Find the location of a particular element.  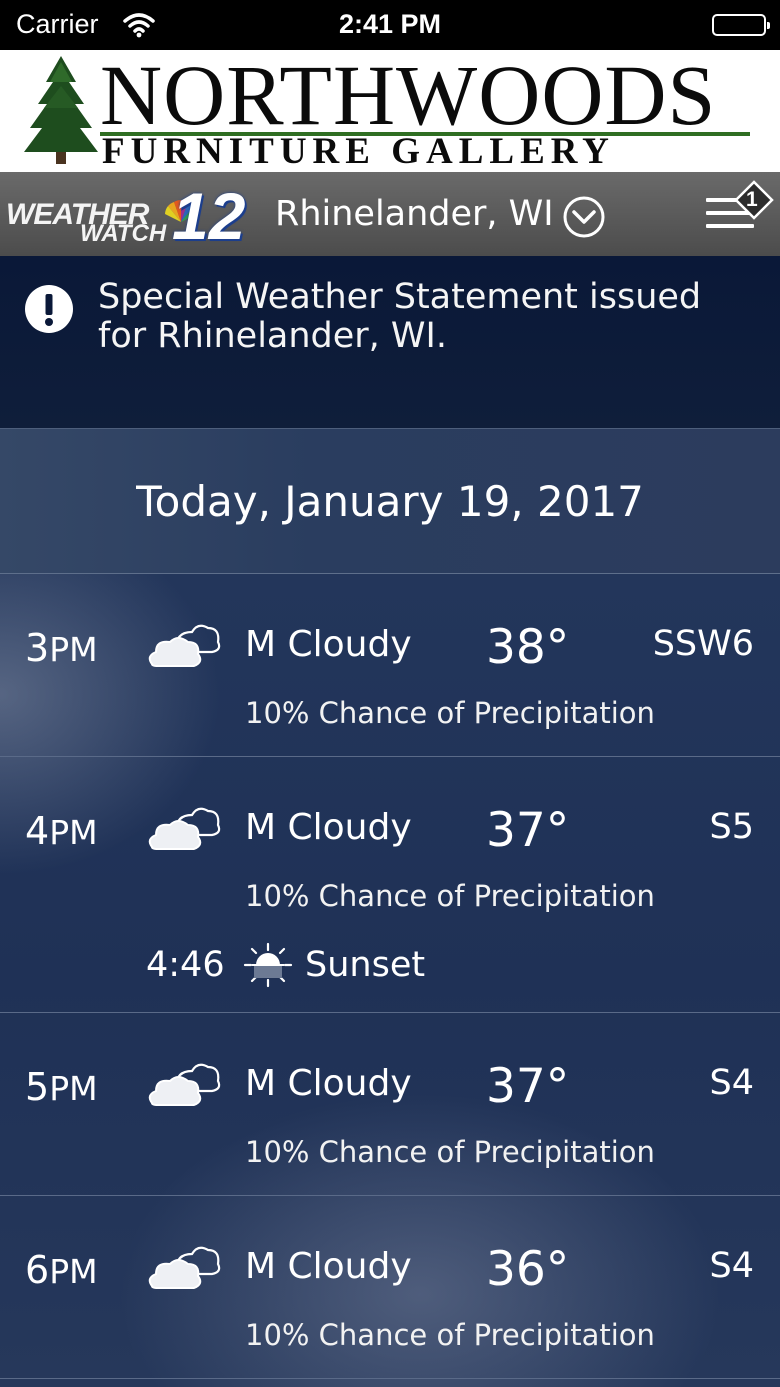

day-title: Today, January 19, 2017 is located at coordinates (390, 501).